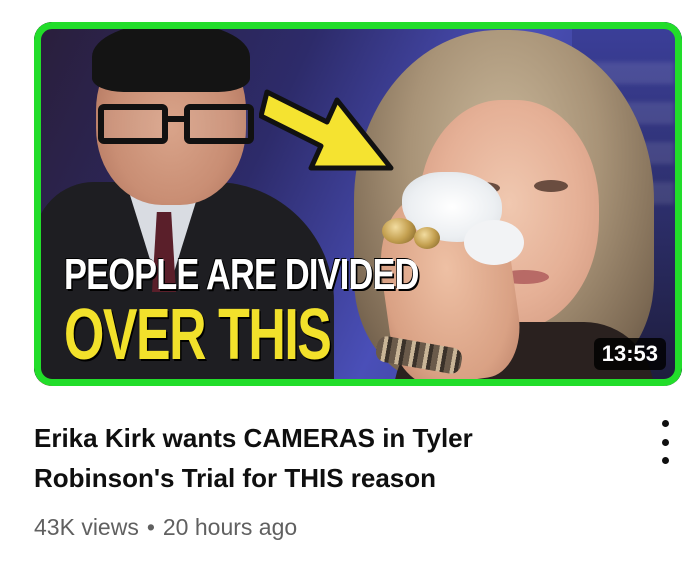 The width and height of the screenshot is (699, 567). Describe the element at coordinates (358, 383) in the screenshot. I see `watch-progress-bar` at that location.